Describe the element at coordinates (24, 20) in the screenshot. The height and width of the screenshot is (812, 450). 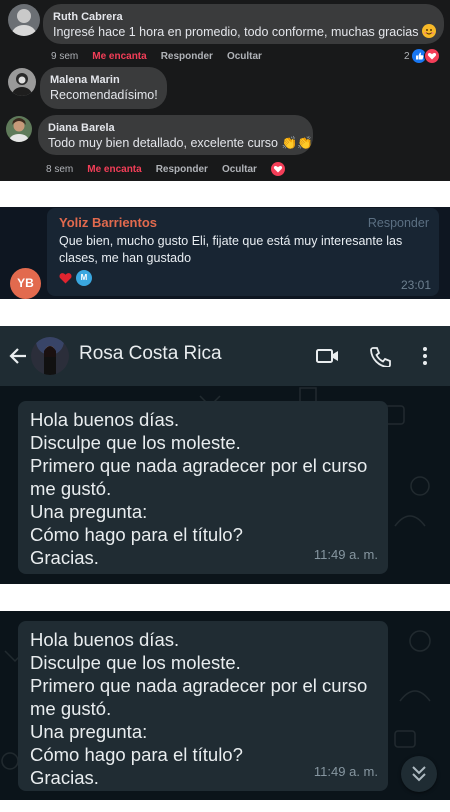
I see `avatar-ruth-cabrera` at that location.